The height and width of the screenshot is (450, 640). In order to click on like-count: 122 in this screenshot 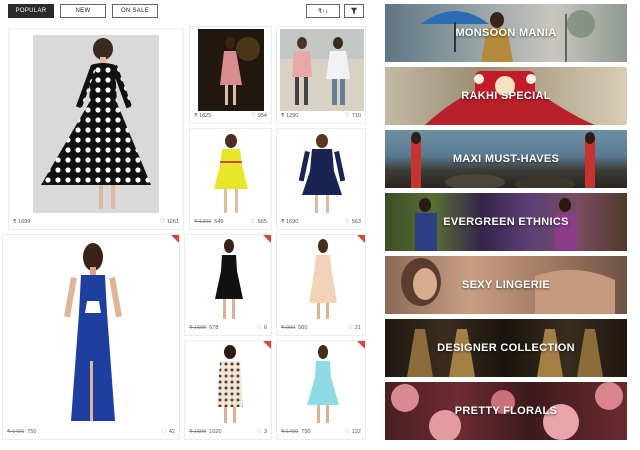, I will do `click(356, 431)`.